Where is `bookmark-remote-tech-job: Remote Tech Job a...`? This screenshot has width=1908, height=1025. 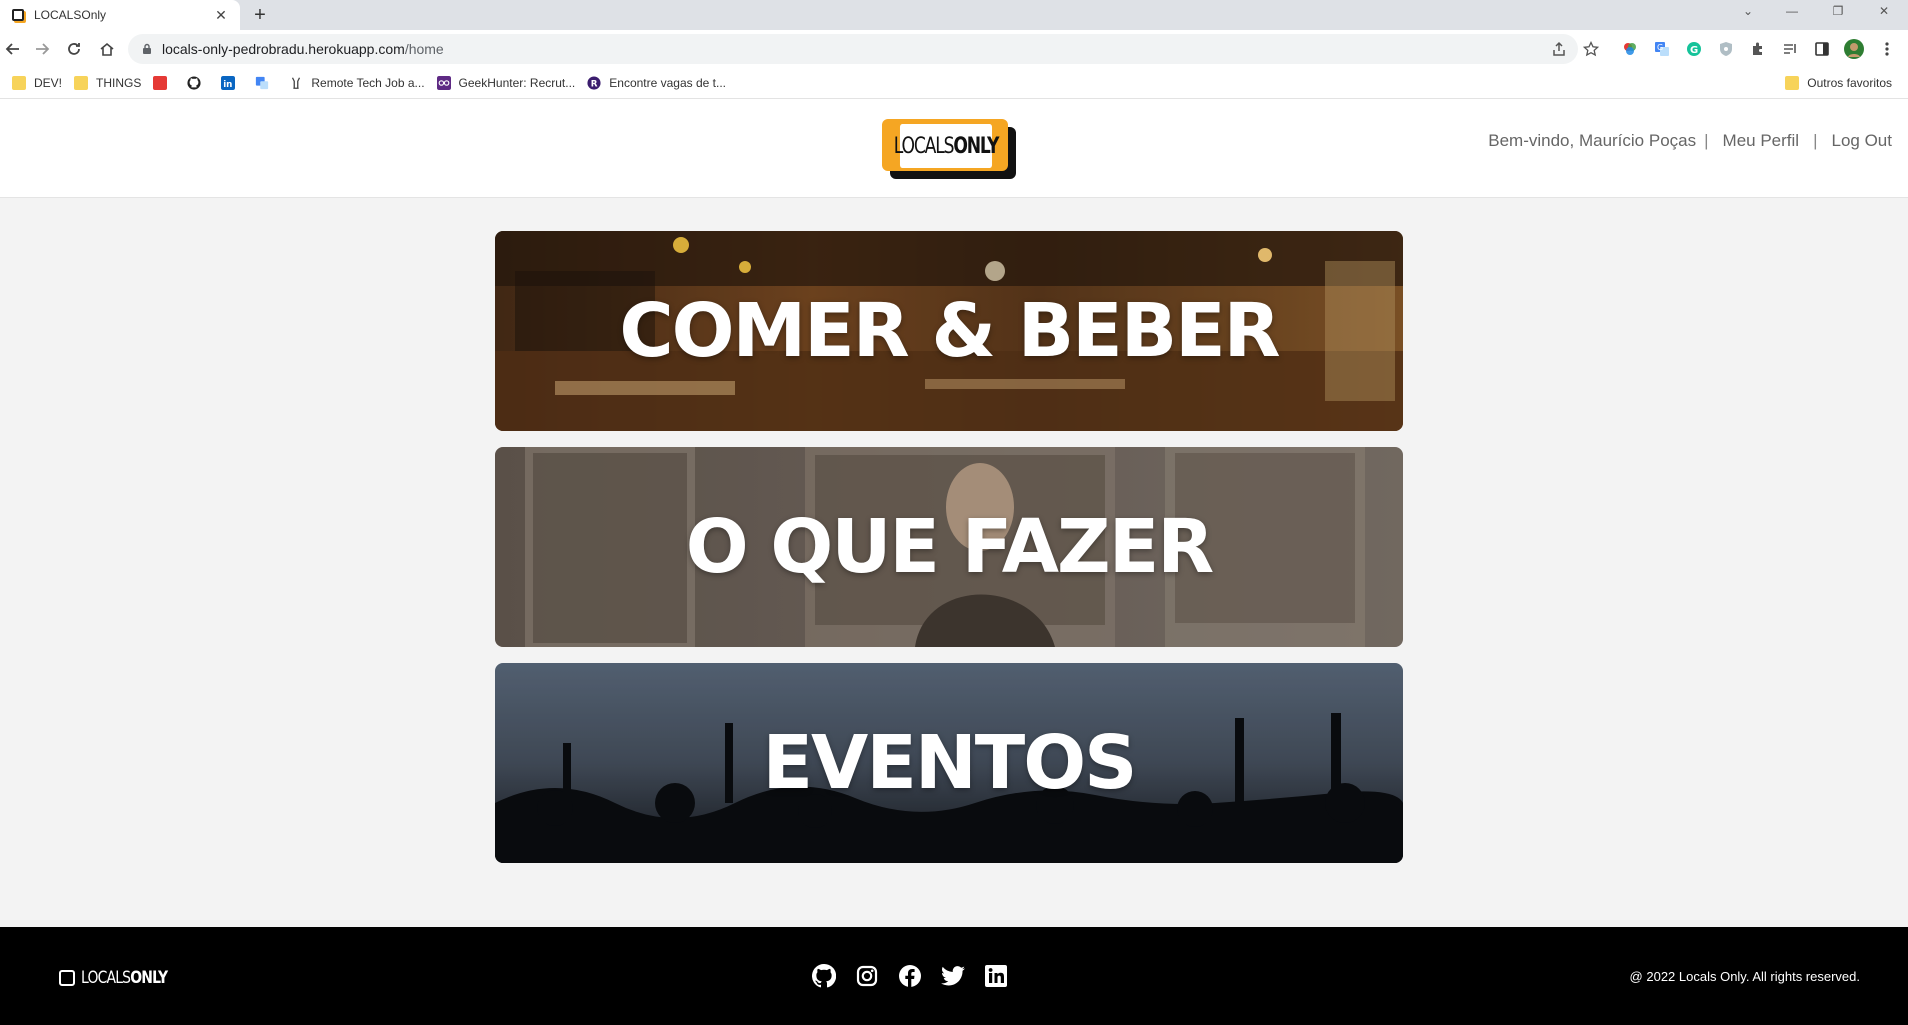
bookmark-remote-tech-job: Remote Tech Job a... is located at coordinates (356, 83).